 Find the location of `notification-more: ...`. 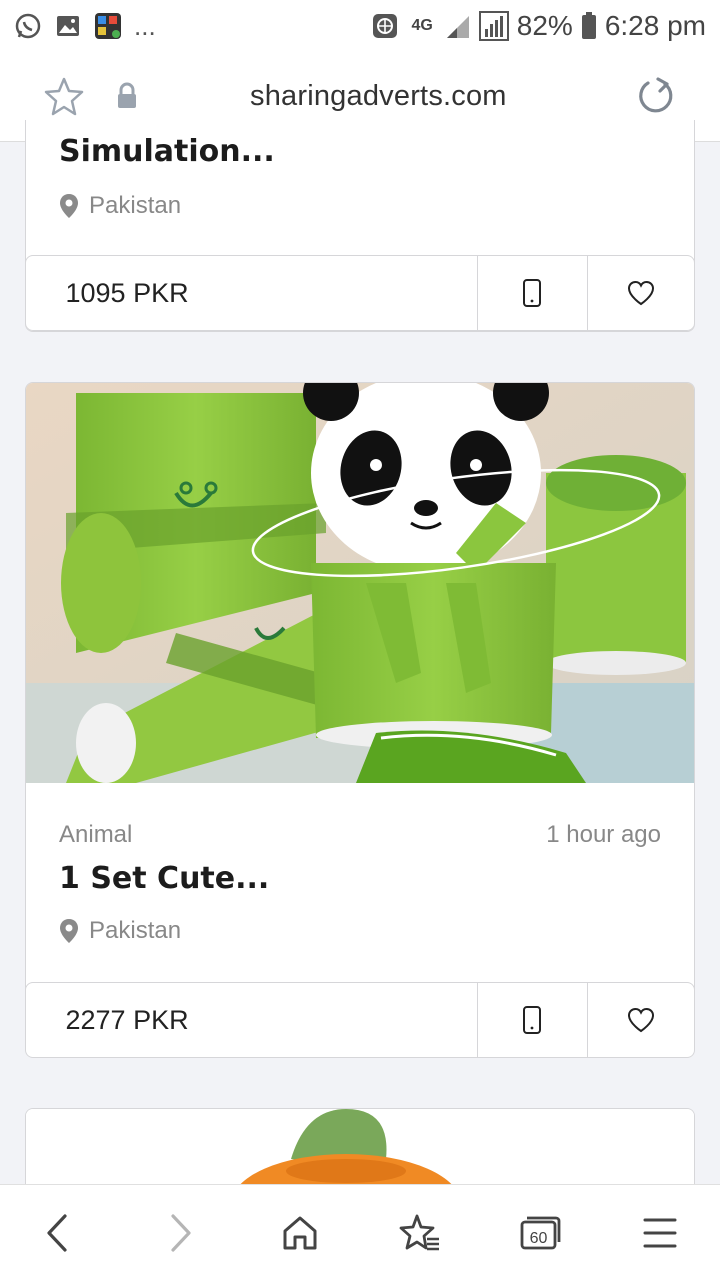

notification-more: ... is located at coordinates (145, 25).